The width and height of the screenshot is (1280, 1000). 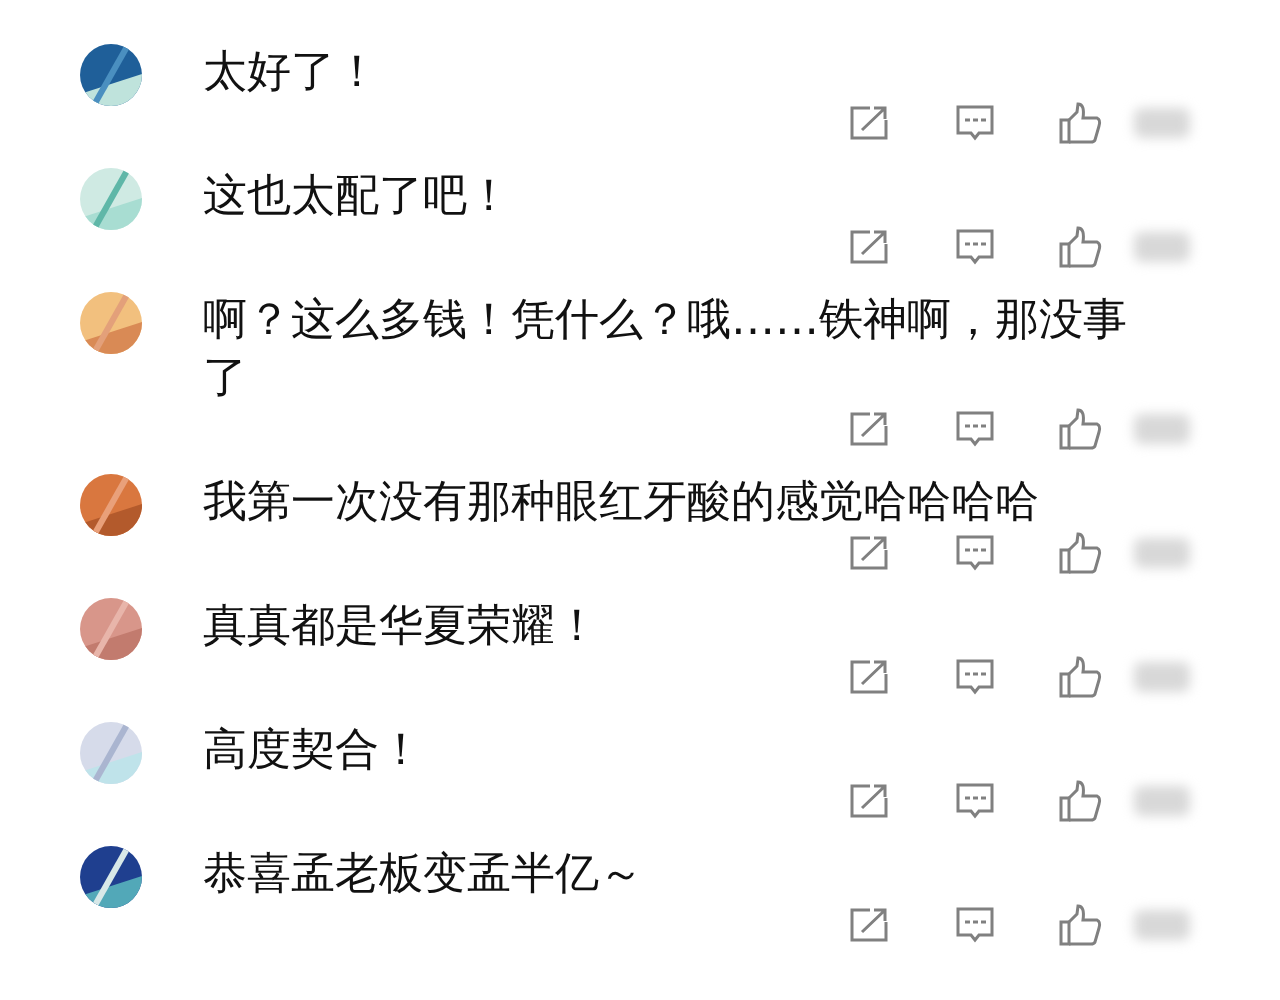 What do you see at coordinates (291, 71) in the screenshot?
I see `comment-text: 太好了！` at bounding box center [291, 71].